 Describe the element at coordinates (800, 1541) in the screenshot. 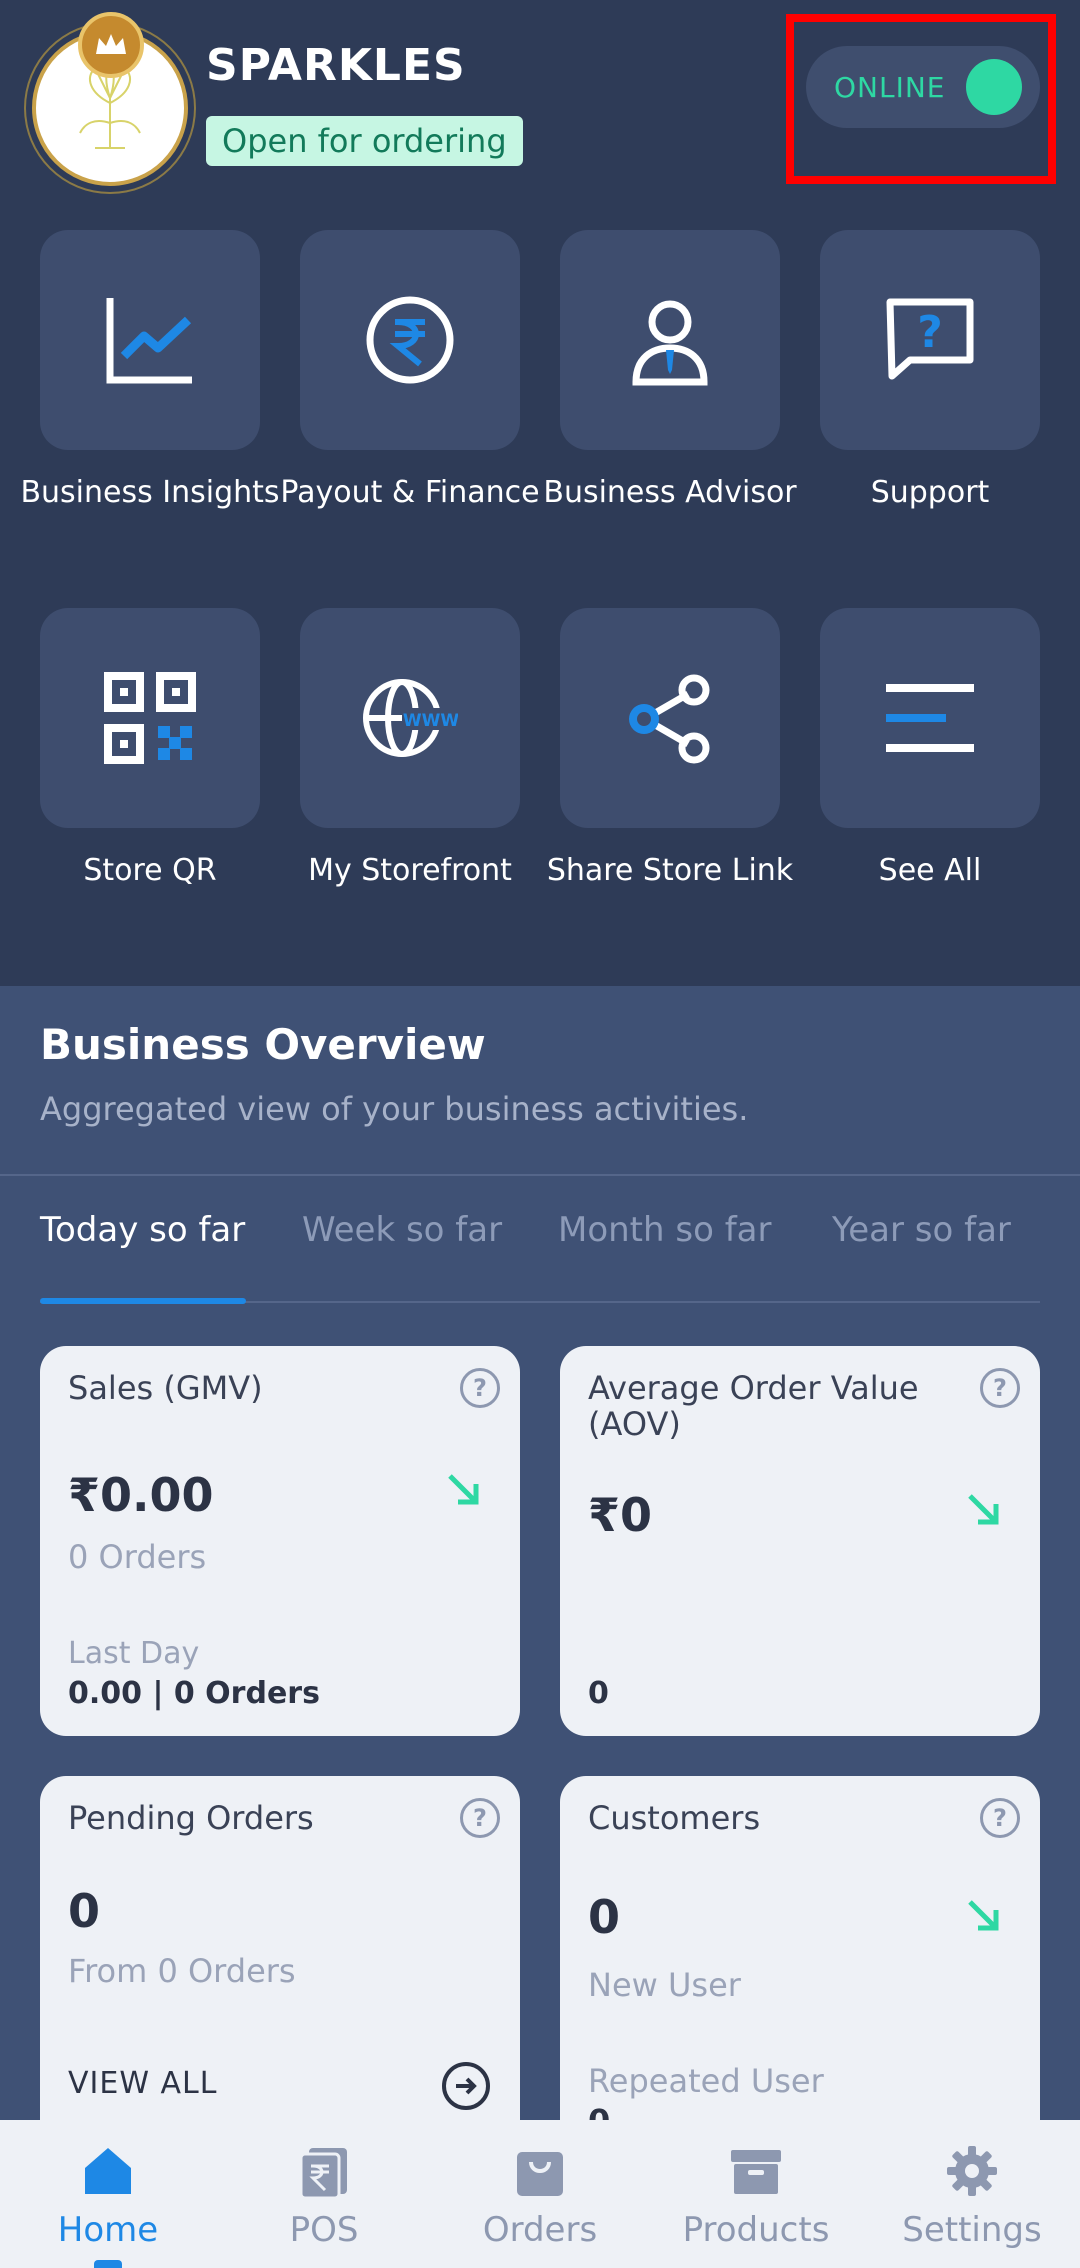

I see `aov-card: Average Order Value (AOV) ? ₹0 0` at that location.